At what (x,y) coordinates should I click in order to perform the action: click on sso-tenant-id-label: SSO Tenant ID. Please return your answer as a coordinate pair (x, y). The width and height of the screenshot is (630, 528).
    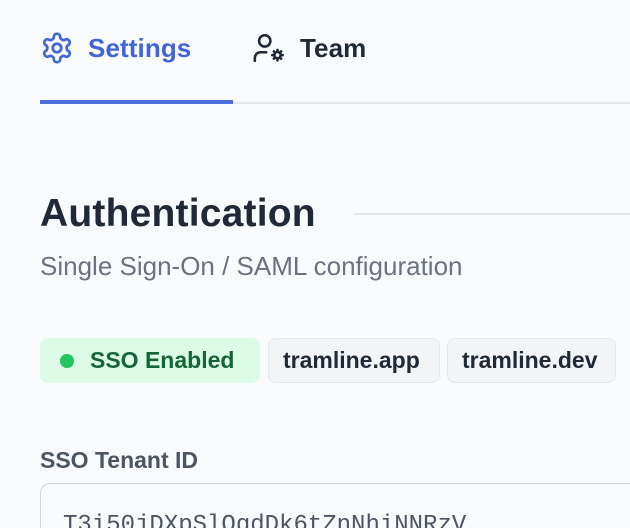
    Looking at the image, I should click on (119, 460).